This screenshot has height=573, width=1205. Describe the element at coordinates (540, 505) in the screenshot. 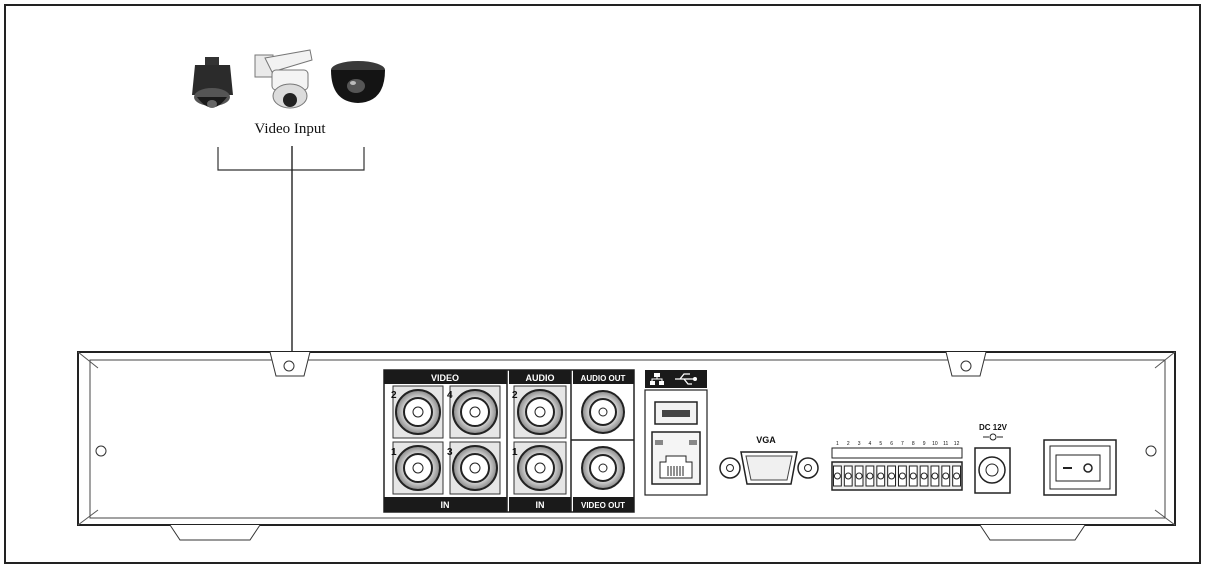

I see `audio-in-label: IN` at that location.